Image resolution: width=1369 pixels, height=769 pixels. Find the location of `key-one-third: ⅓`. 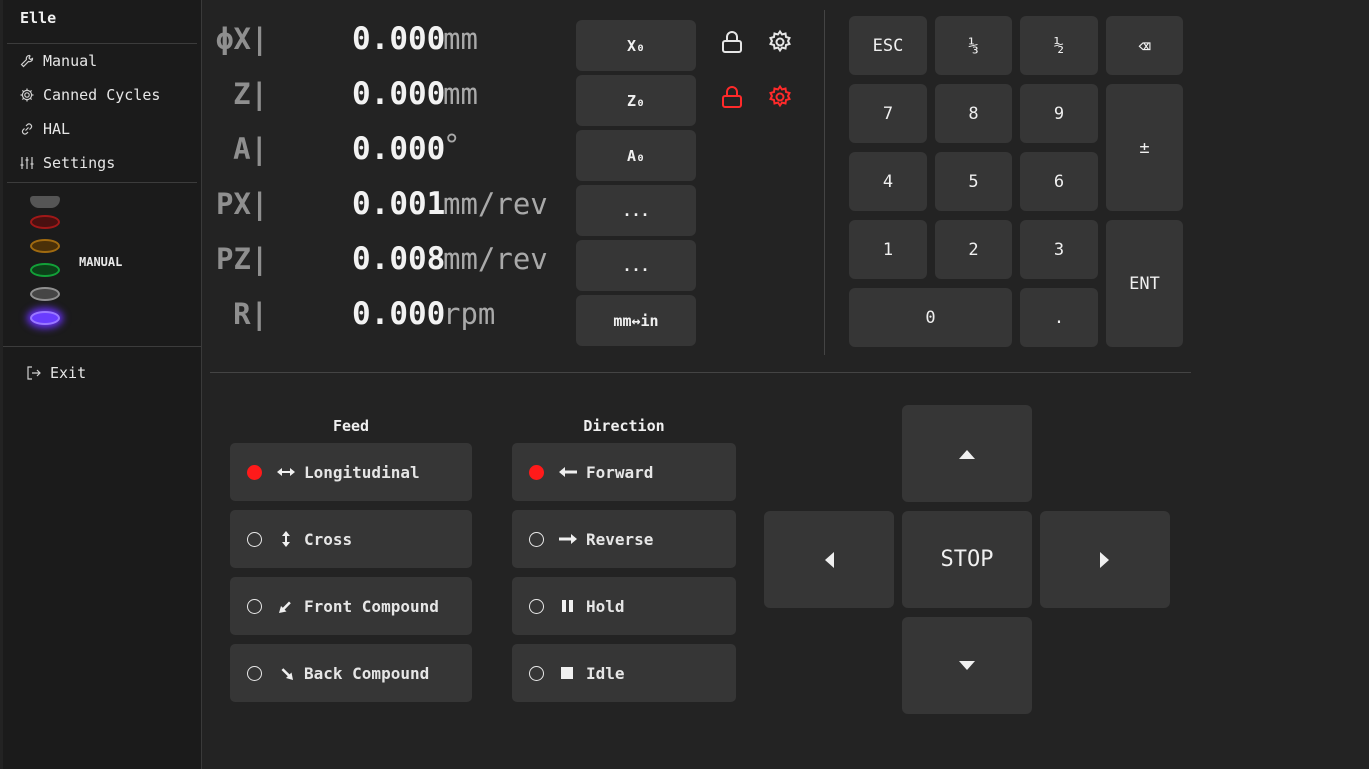

key-one-third: ⅓ is located at coordinates (973, 45).